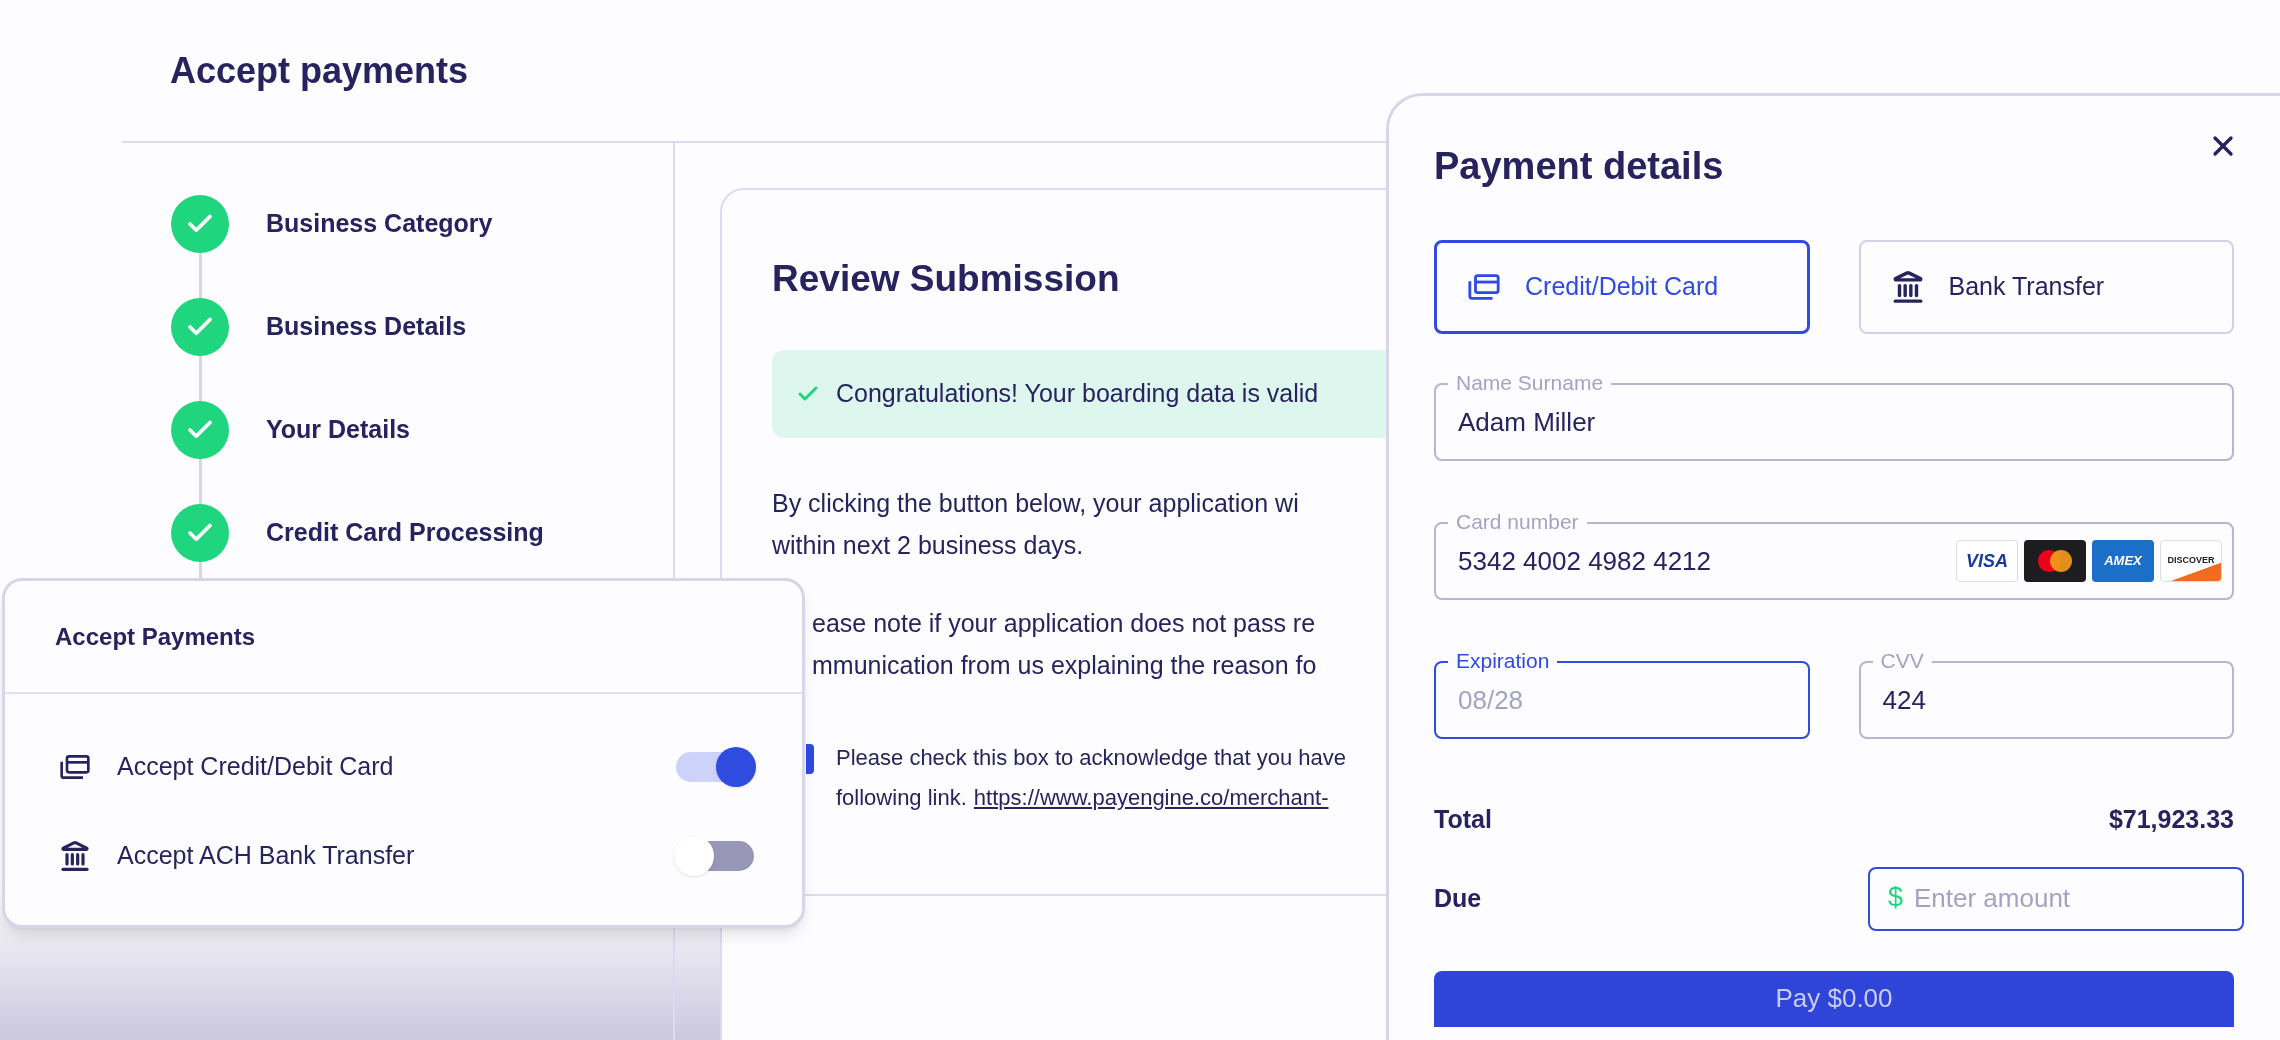 The height and width of the screenshot is (1040, 2280). Describe the element at coordinates (2055, 561) in the screenshot. I see `mastercard-logo` at that location.